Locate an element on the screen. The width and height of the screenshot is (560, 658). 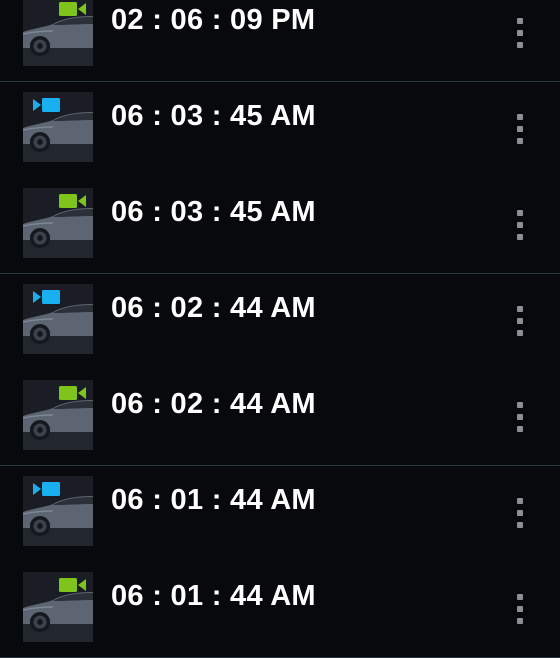
recording-time: 02 : 06 : 09 PM is located at coordinates (213, 20).